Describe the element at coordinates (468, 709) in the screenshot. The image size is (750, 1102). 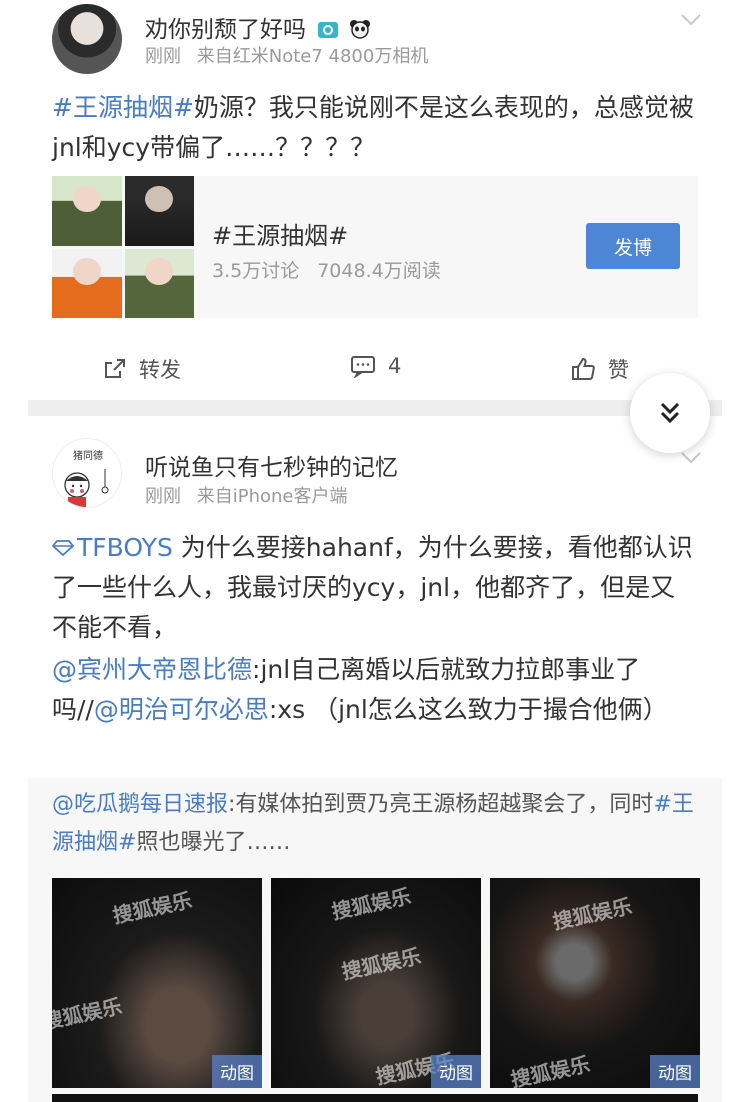
I see `repost-comment: :xs （jnl怎么这么致力于撮合他俩）` at that location.